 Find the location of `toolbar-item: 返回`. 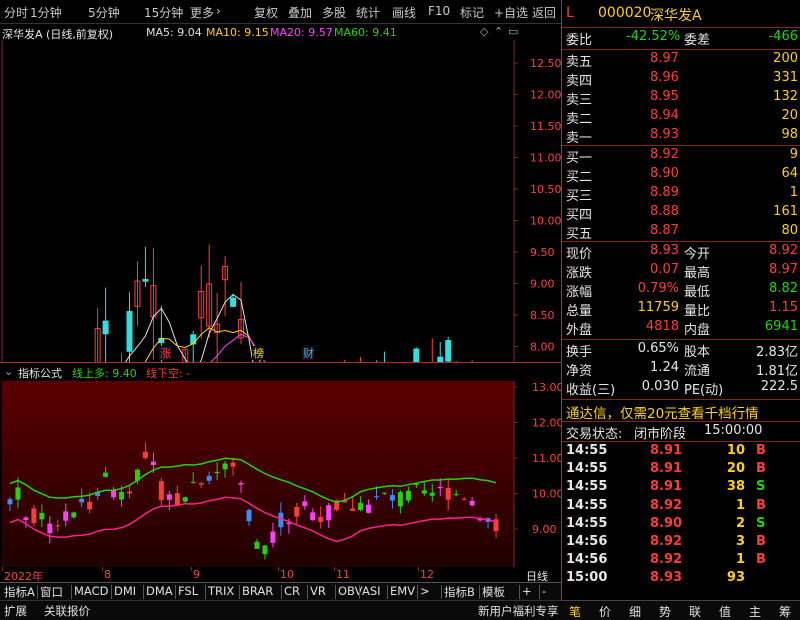

toolbar-item: 返回 is located at coordinates (544, 12).